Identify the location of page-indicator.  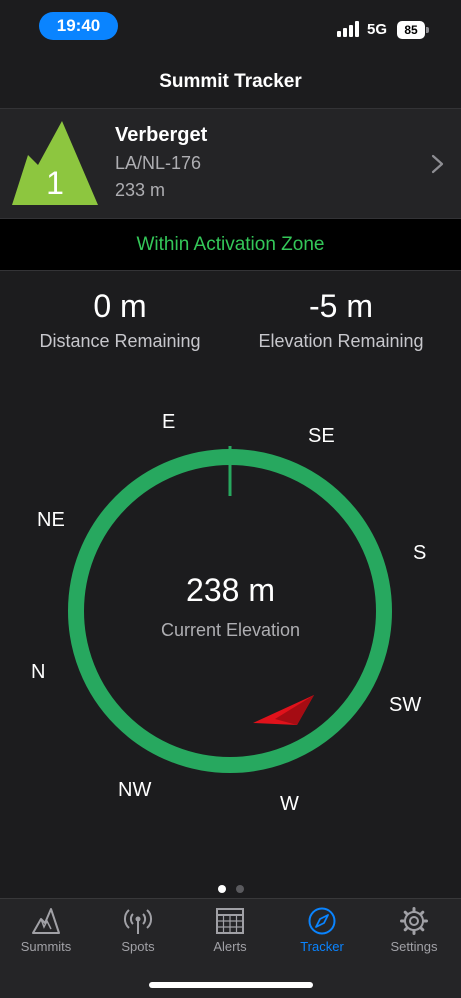
(230, 889).